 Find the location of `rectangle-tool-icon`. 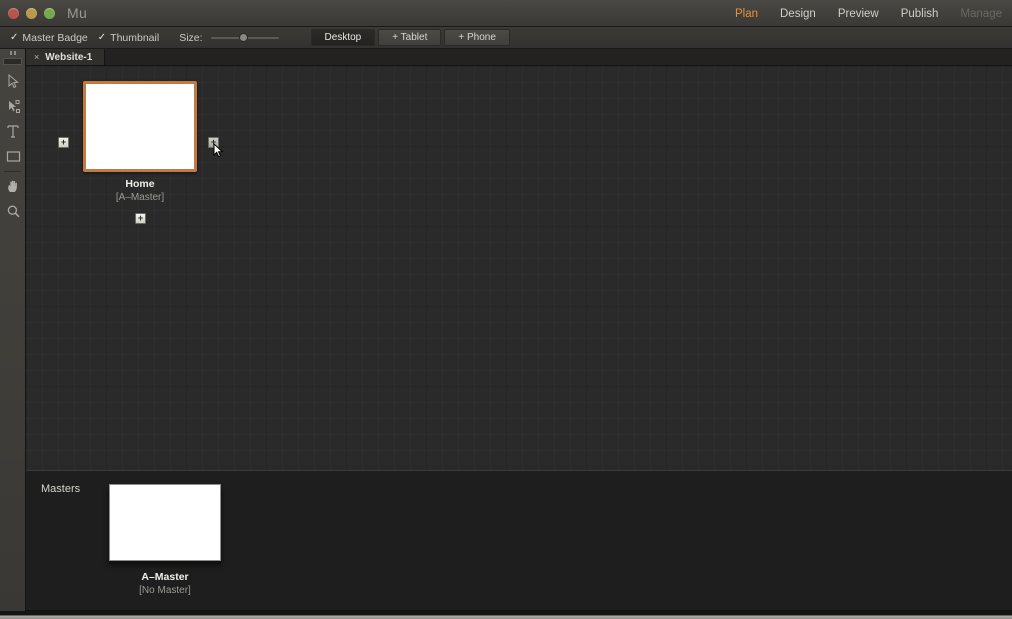

rectangle-tool-icon is located at coordinates (13, 156).